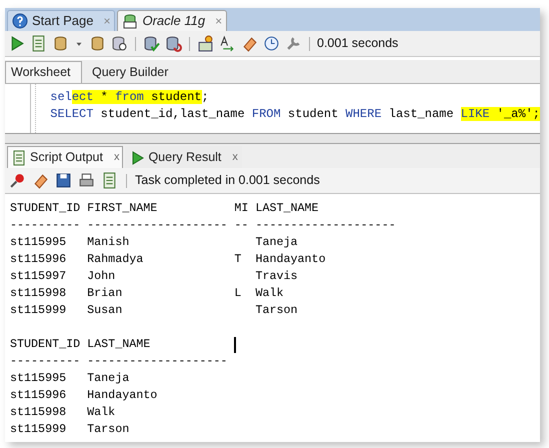 The width and height of the screenshot is (549, 448). Describe the element at coordinates (241, 225) in the screenshot. I see `column-rule: --` at that location.